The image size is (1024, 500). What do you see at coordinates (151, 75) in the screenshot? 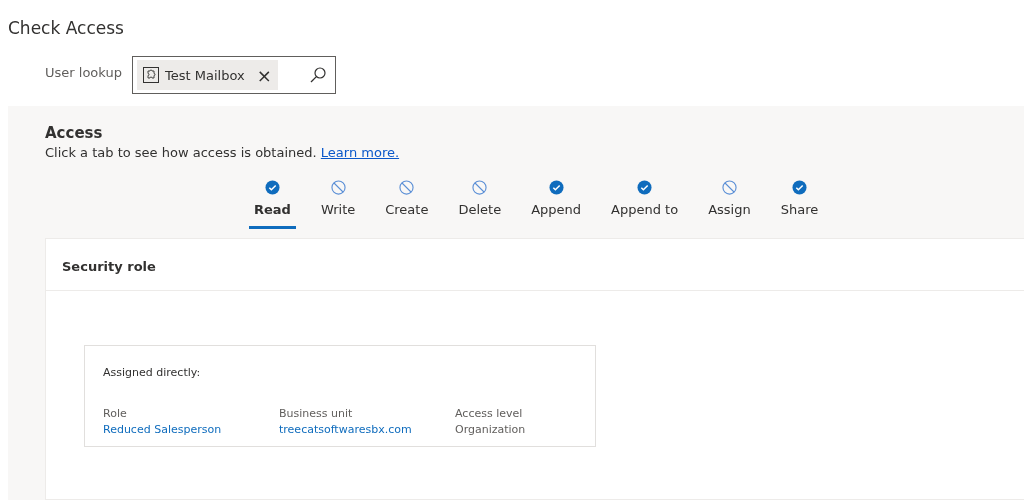
I see `puzzle-icon` at bounding box center [151, 75].